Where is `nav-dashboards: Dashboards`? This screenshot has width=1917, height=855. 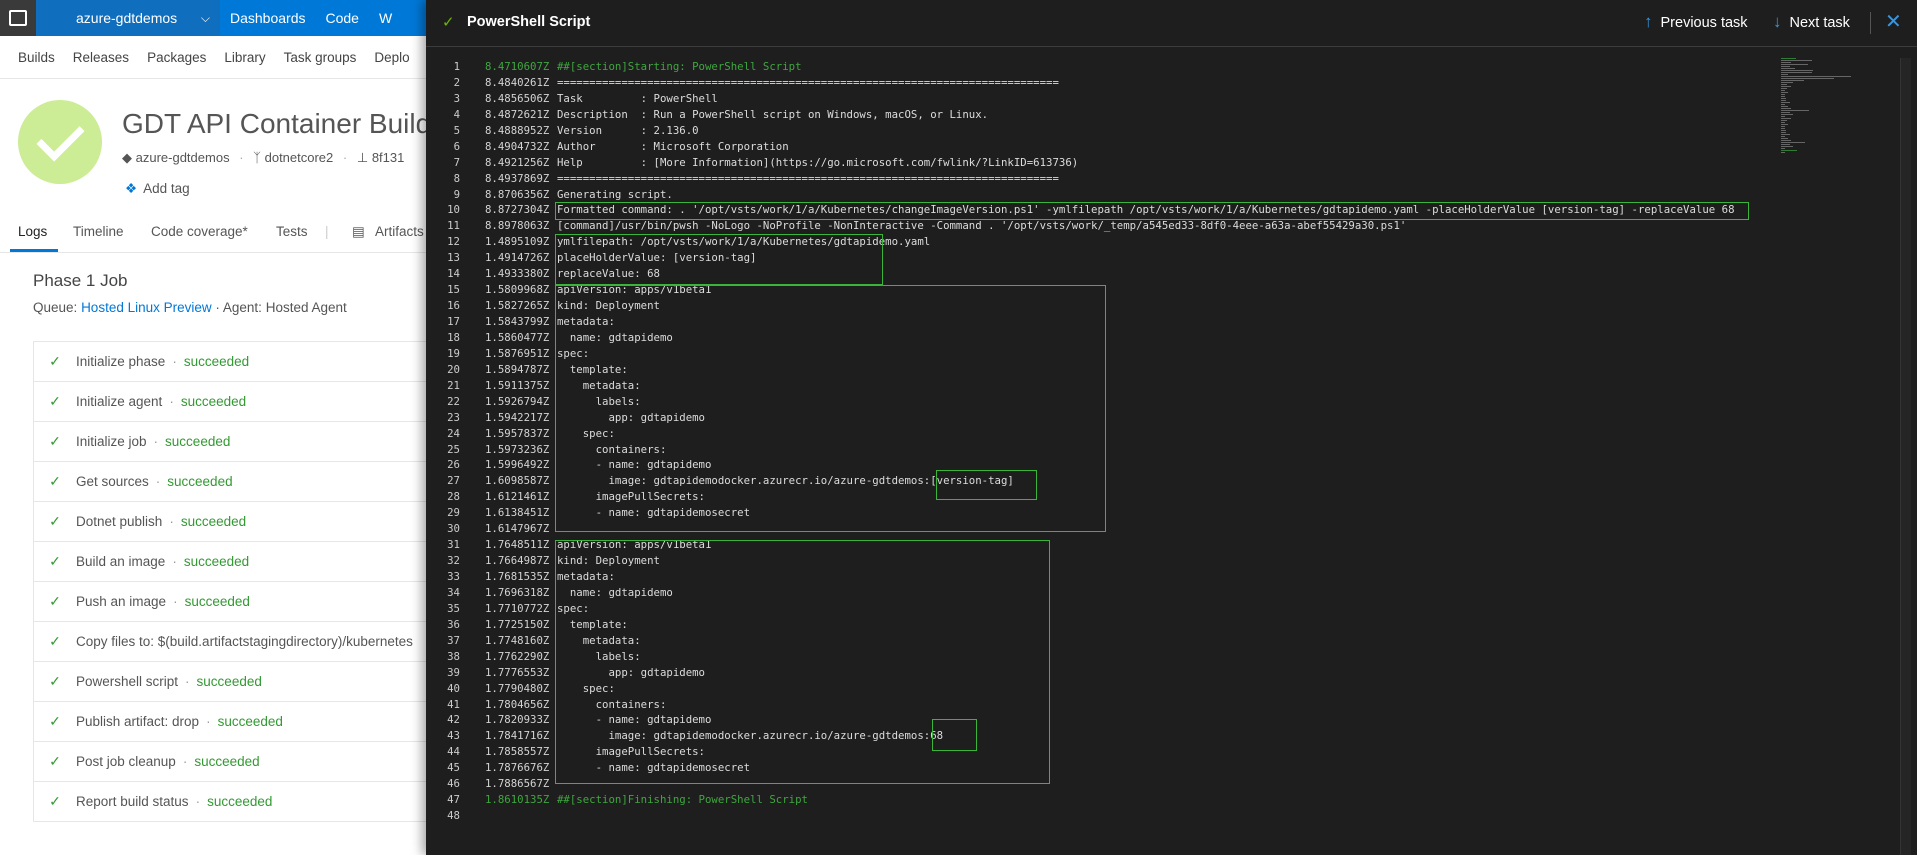
nav-dashboards: Dashboards is located at coordinates (268, 18).